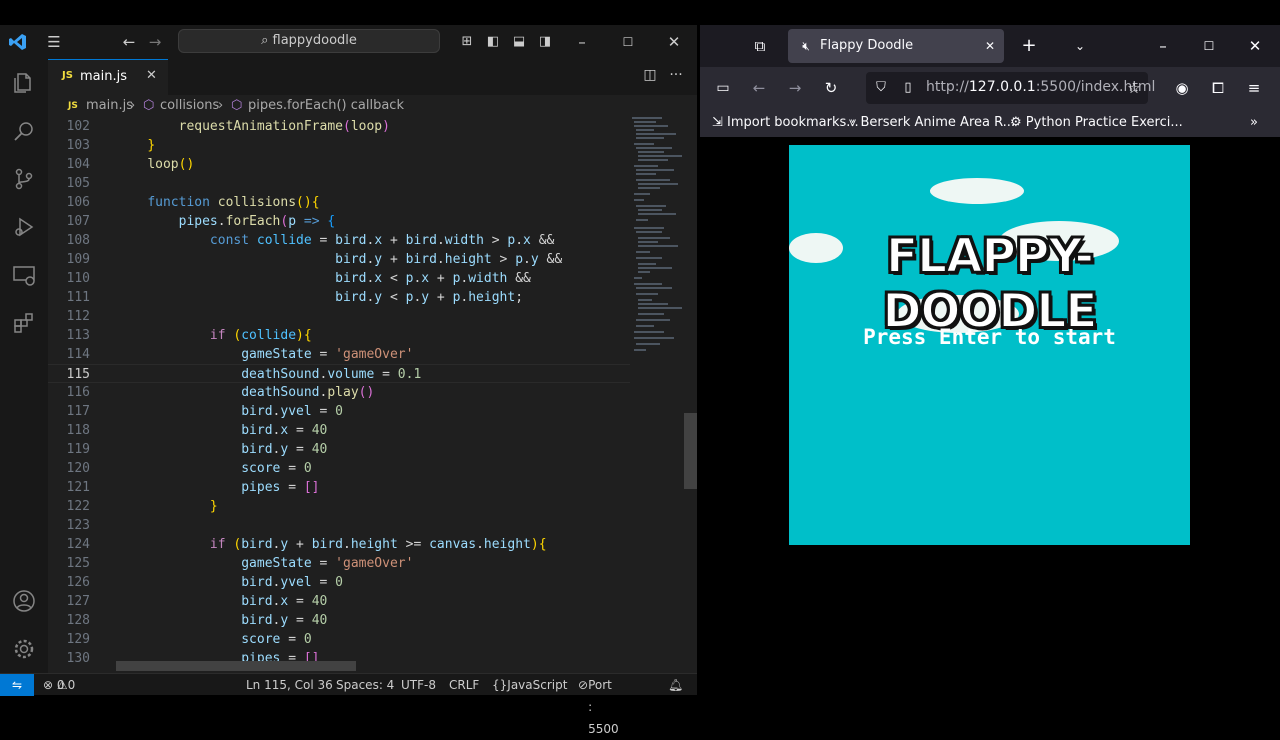  I want to click on vscode-titlebar: ☰ ← → ⌕ flappydoodle ⊞ ◧ ⬓ ◨ – ☐ ✕, so click(348, 42).